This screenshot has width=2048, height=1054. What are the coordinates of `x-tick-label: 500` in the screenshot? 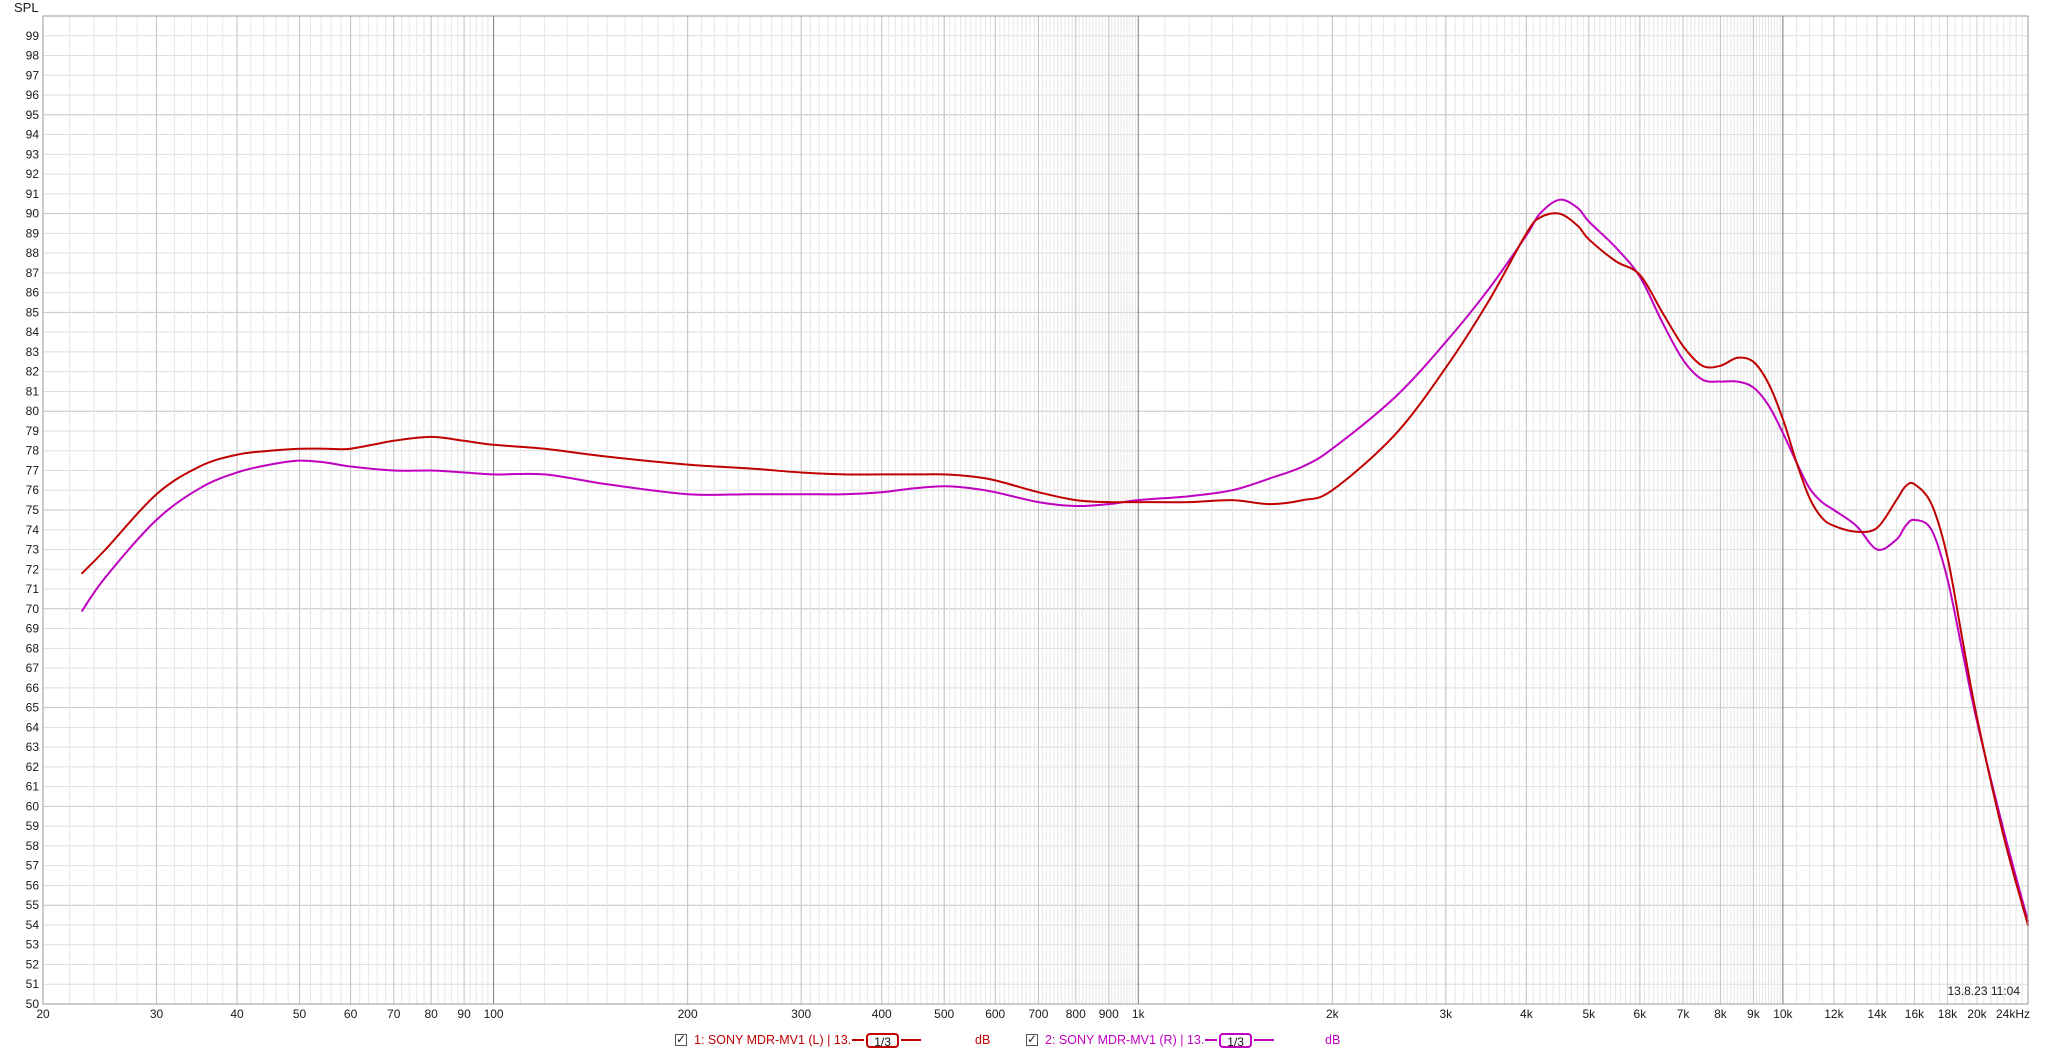 It's located at (944, 1014).